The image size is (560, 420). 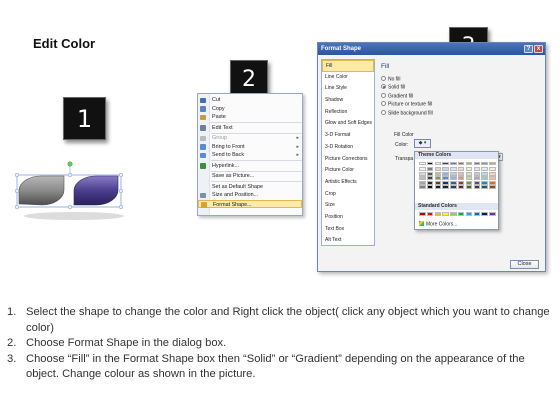 I want to click on gray-teardrop-shape, so click(x=41, y=190).